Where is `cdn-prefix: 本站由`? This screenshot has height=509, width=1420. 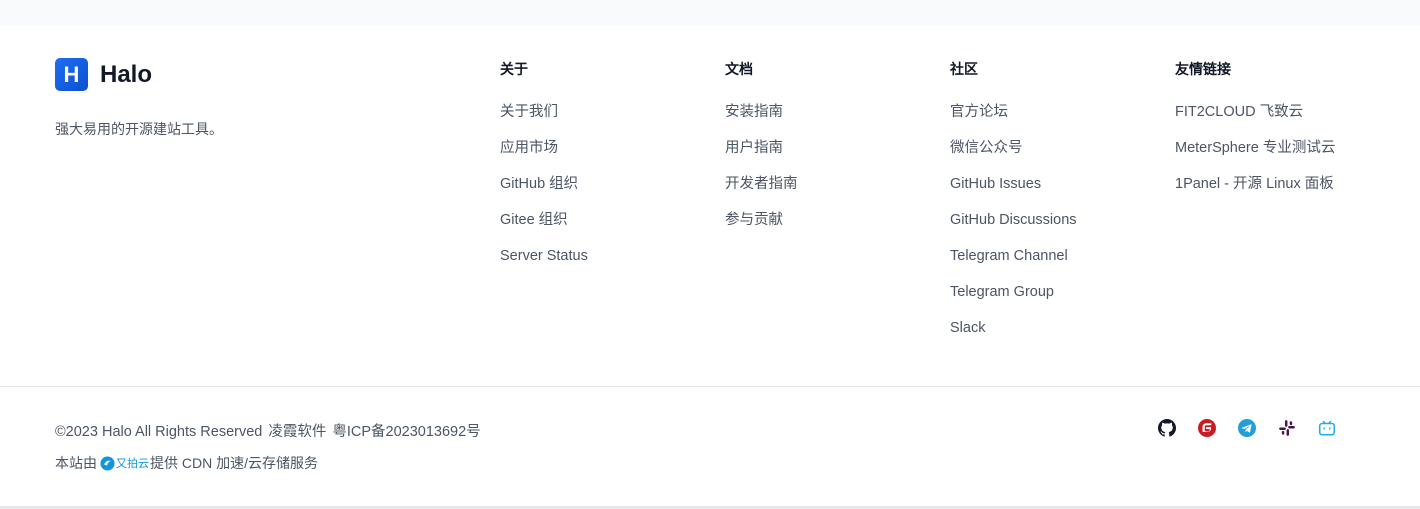
cdn-prefix: 本站由 is located at coordinates (76, 463).